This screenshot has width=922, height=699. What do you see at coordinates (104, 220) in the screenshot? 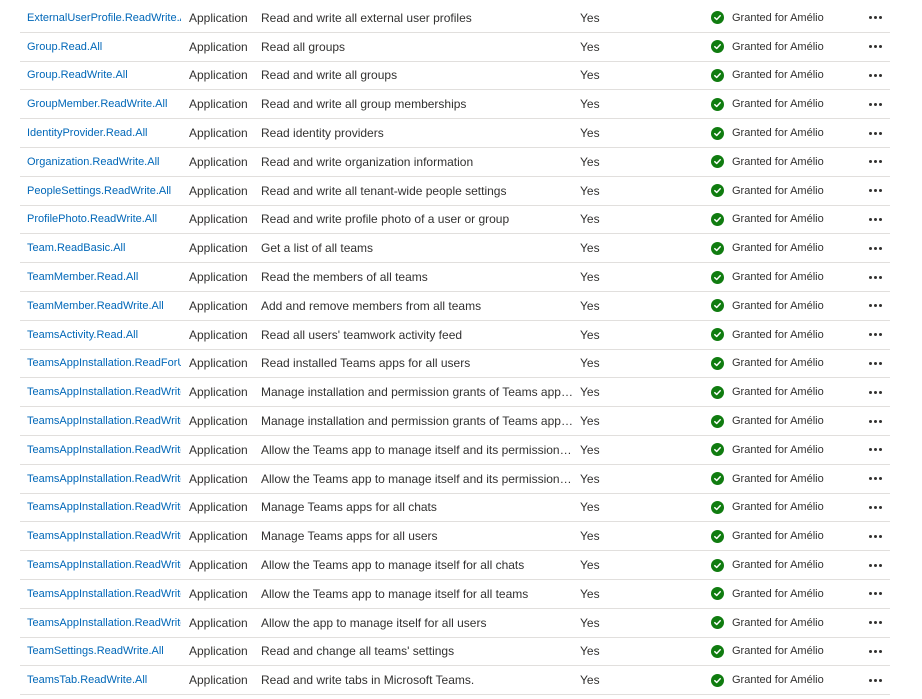
I see `permission-name-link: ProfilePhoto.ReadWrite.All` at bounding box center [104, 220].